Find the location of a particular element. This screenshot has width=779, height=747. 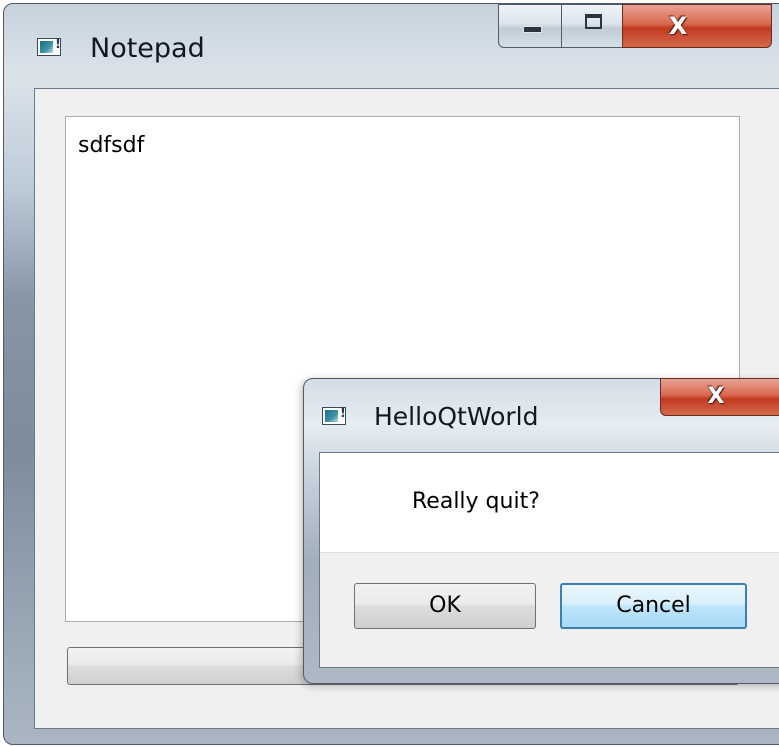

text-editor-content: sdfsdf is located at coordinates (111, 145).